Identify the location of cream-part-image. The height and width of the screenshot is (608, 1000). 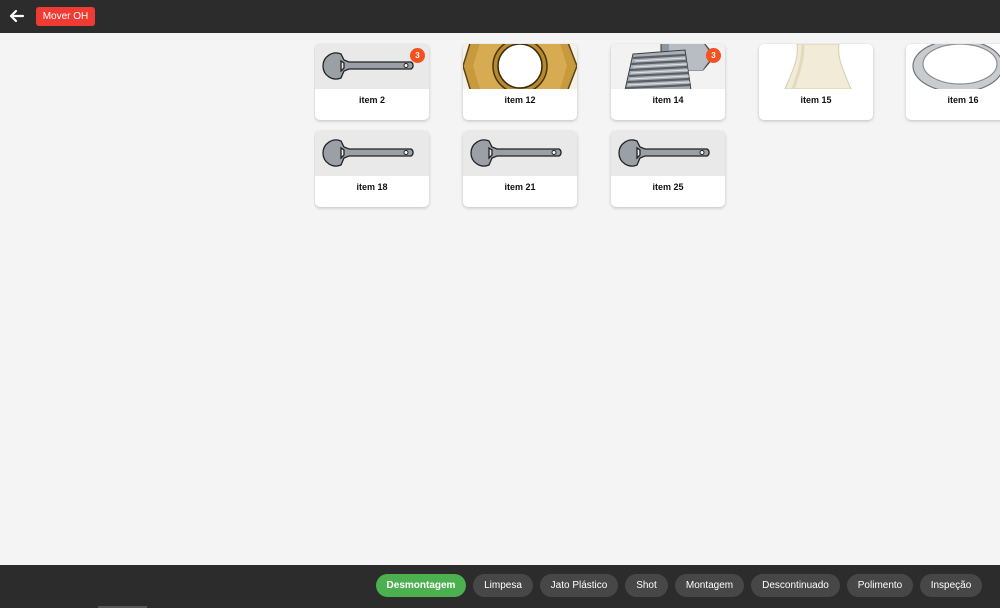
(818, 66).